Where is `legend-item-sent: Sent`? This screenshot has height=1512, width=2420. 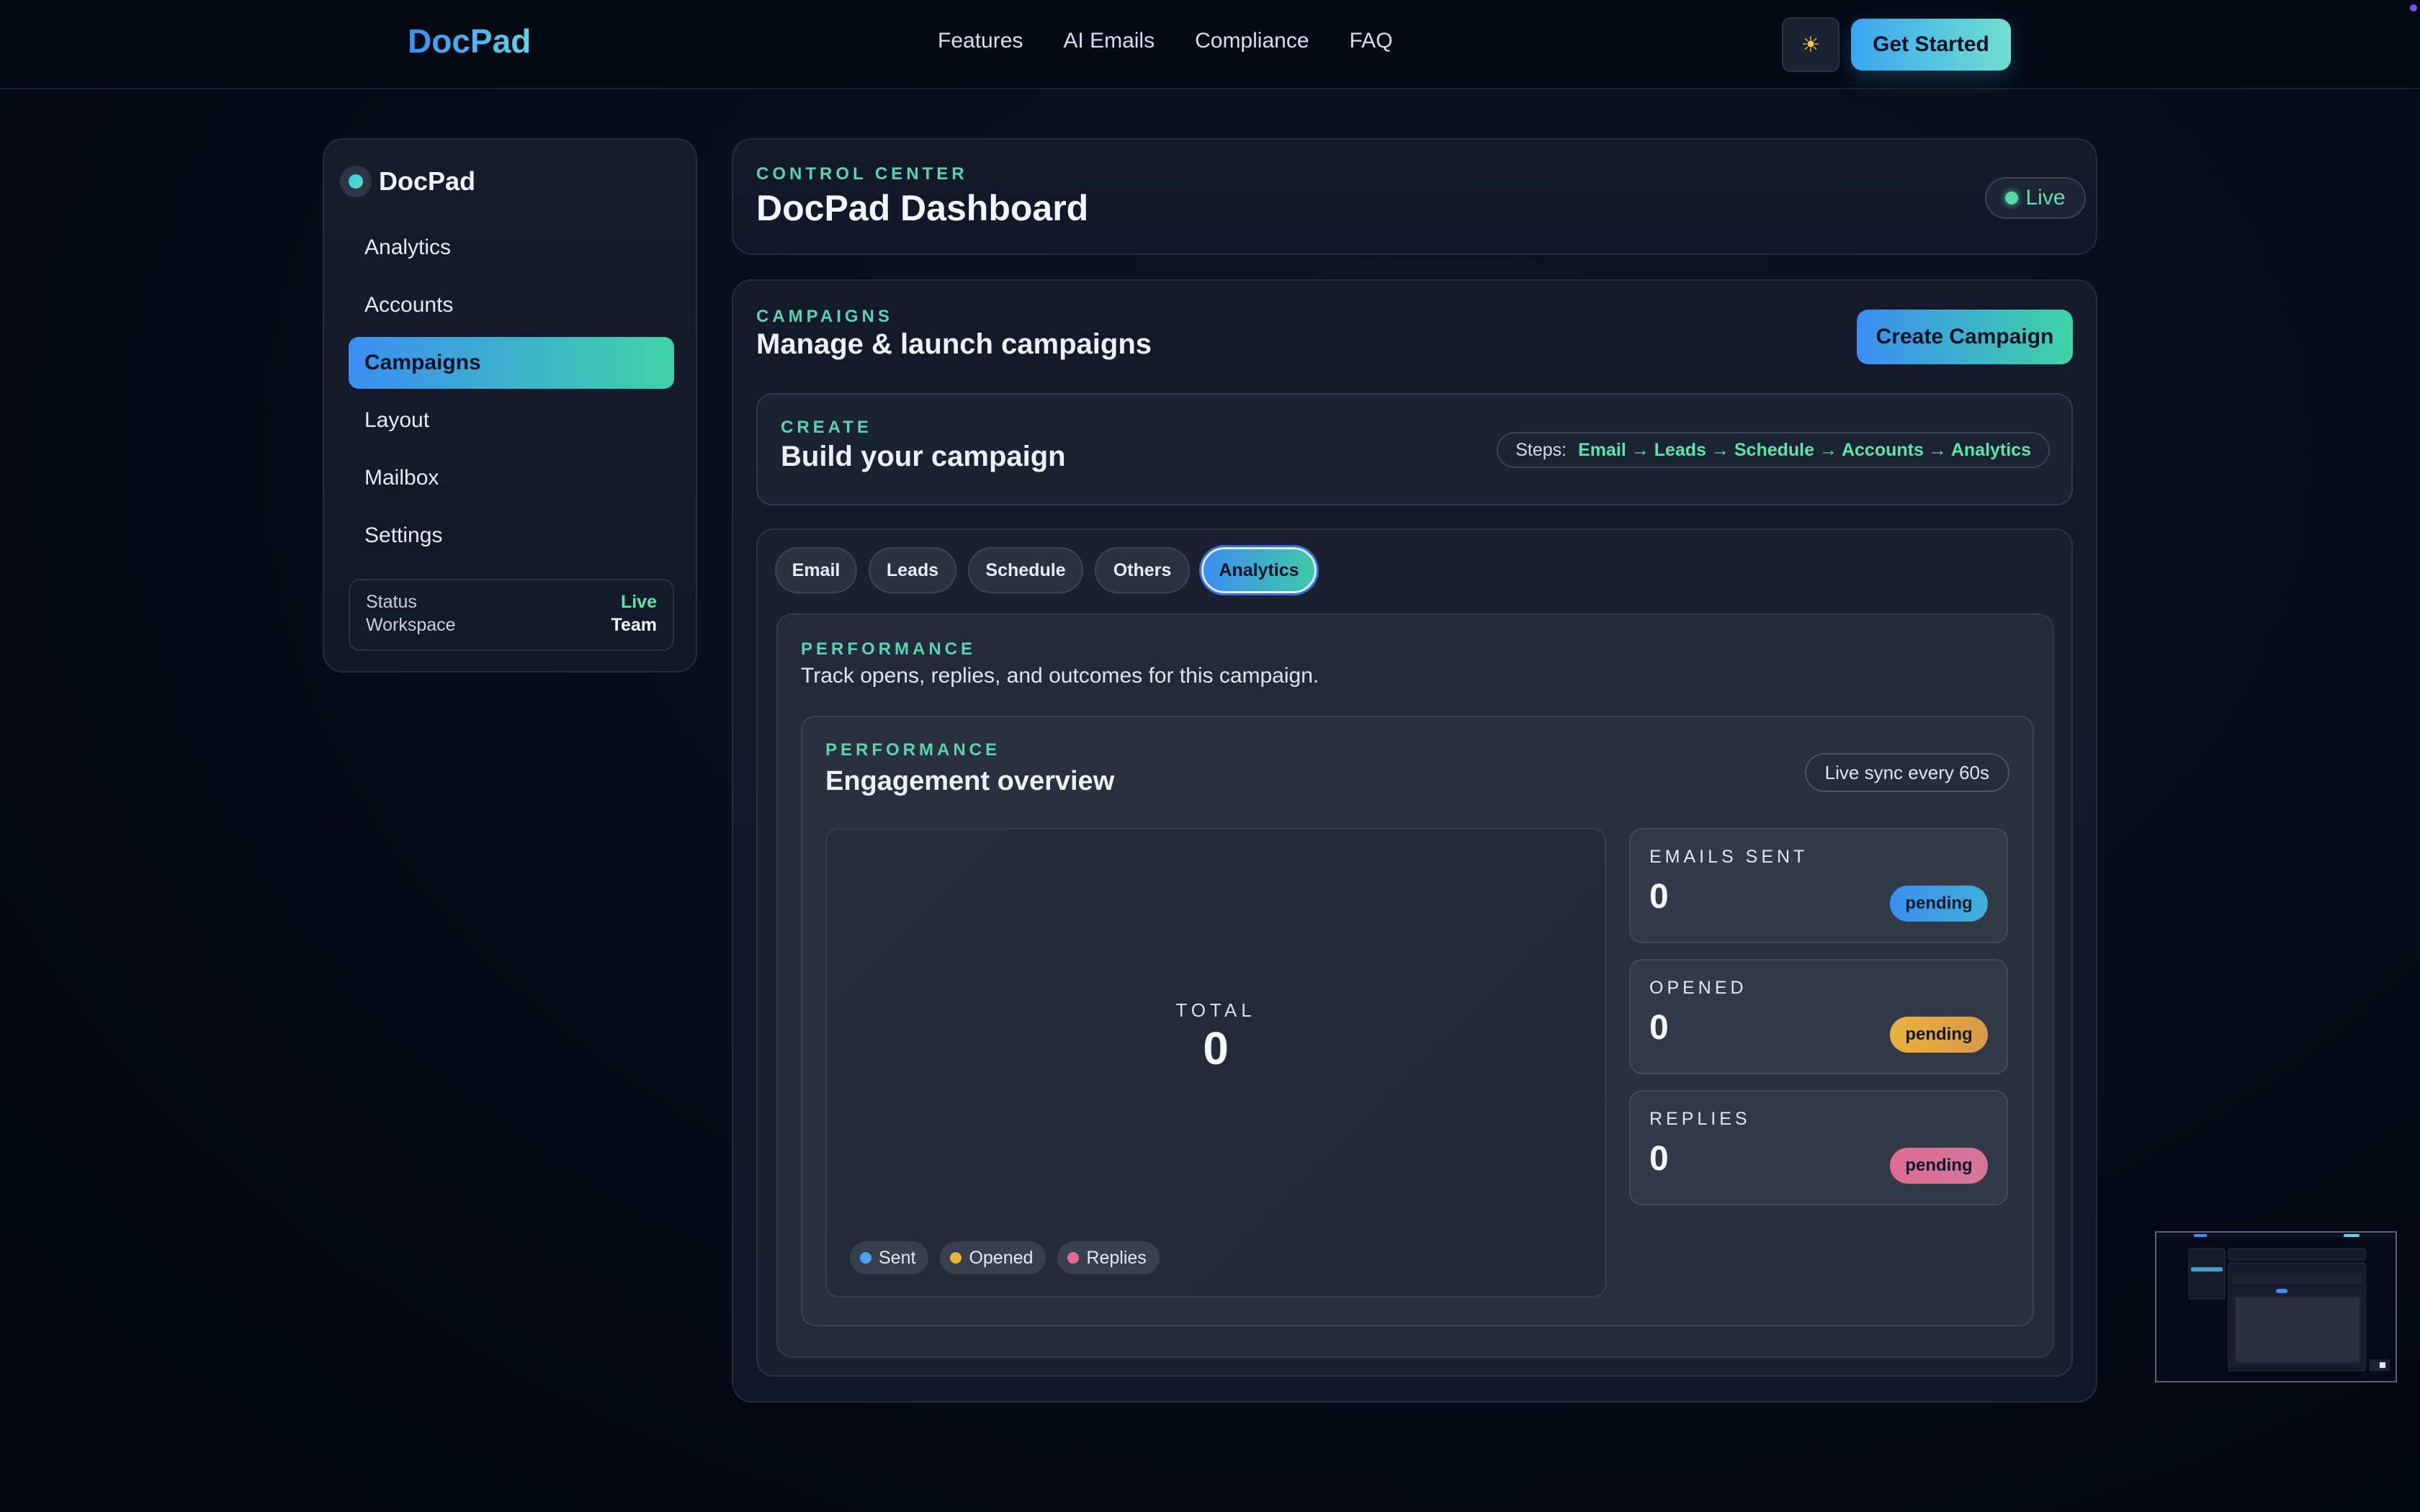 legend-item-sent: Sent is located at coordinates (889, 1257).